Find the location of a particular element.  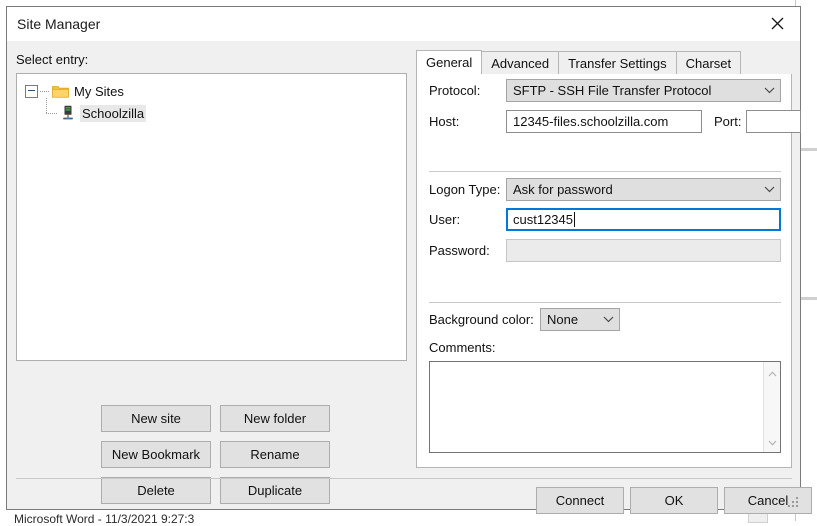

section-divider-appearance is located at coordinates (605, 302).